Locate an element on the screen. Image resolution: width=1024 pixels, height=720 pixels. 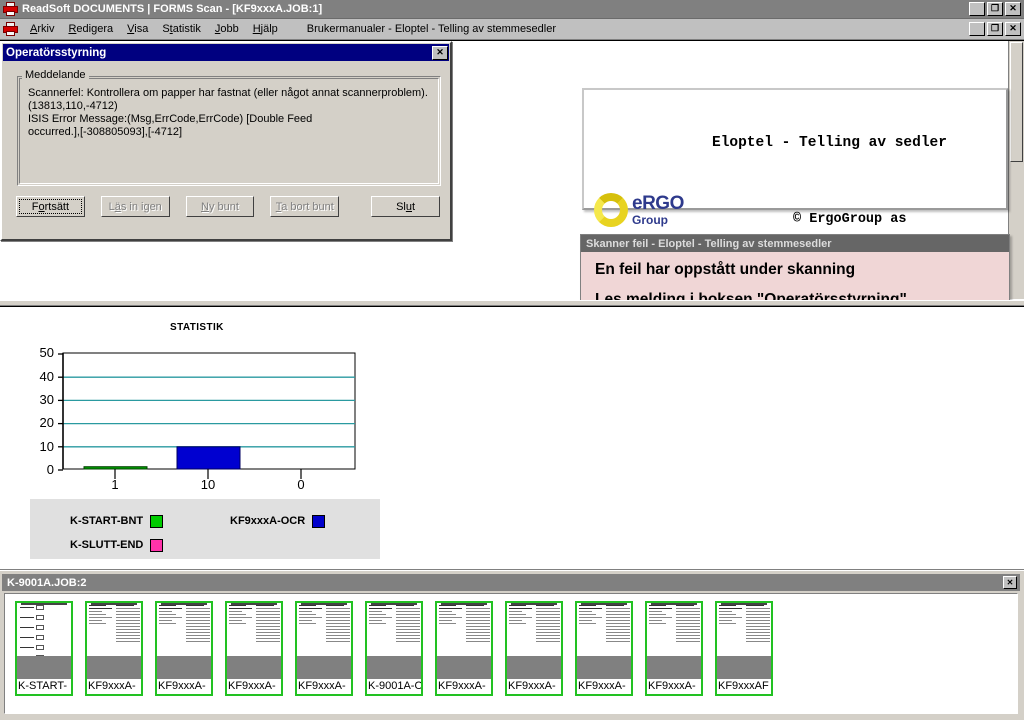
ergo-heading: Eloptel - Telling av sedler is located at coordinates (829, 143).